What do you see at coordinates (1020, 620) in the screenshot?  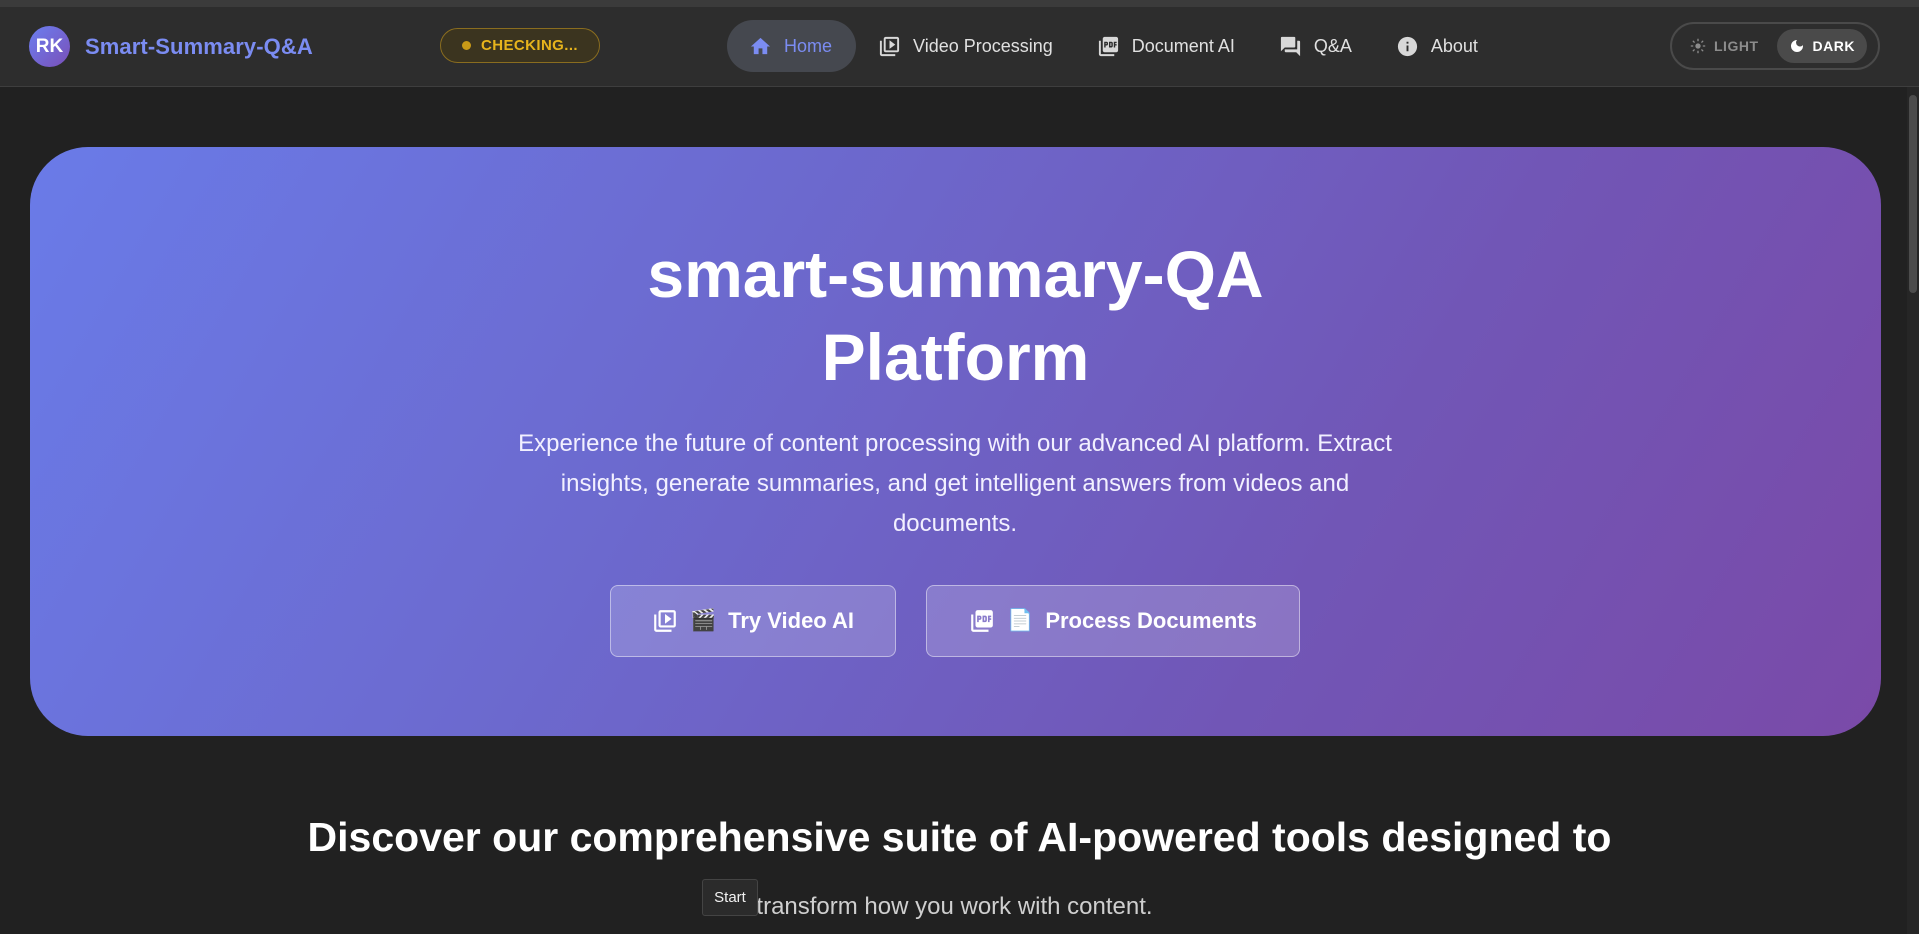 I see `document-icon: 📄` at bounding box center [1020, 620].